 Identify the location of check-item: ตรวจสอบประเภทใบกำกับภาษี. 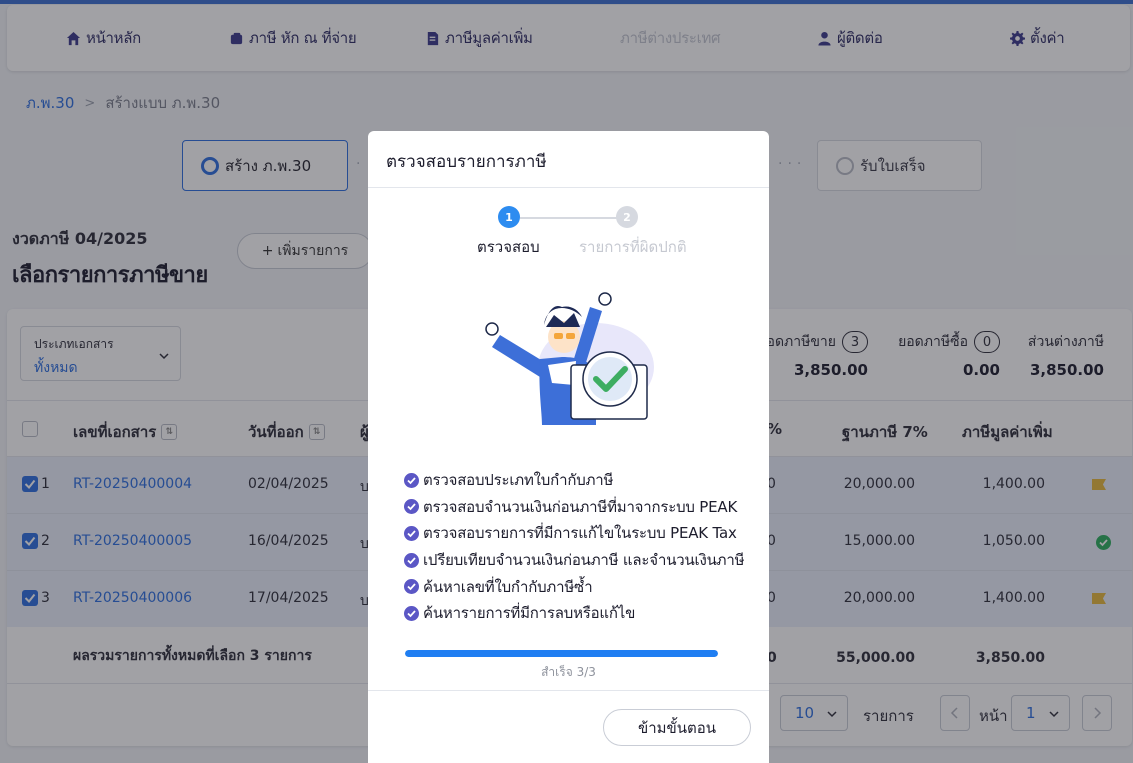
(574, 480).